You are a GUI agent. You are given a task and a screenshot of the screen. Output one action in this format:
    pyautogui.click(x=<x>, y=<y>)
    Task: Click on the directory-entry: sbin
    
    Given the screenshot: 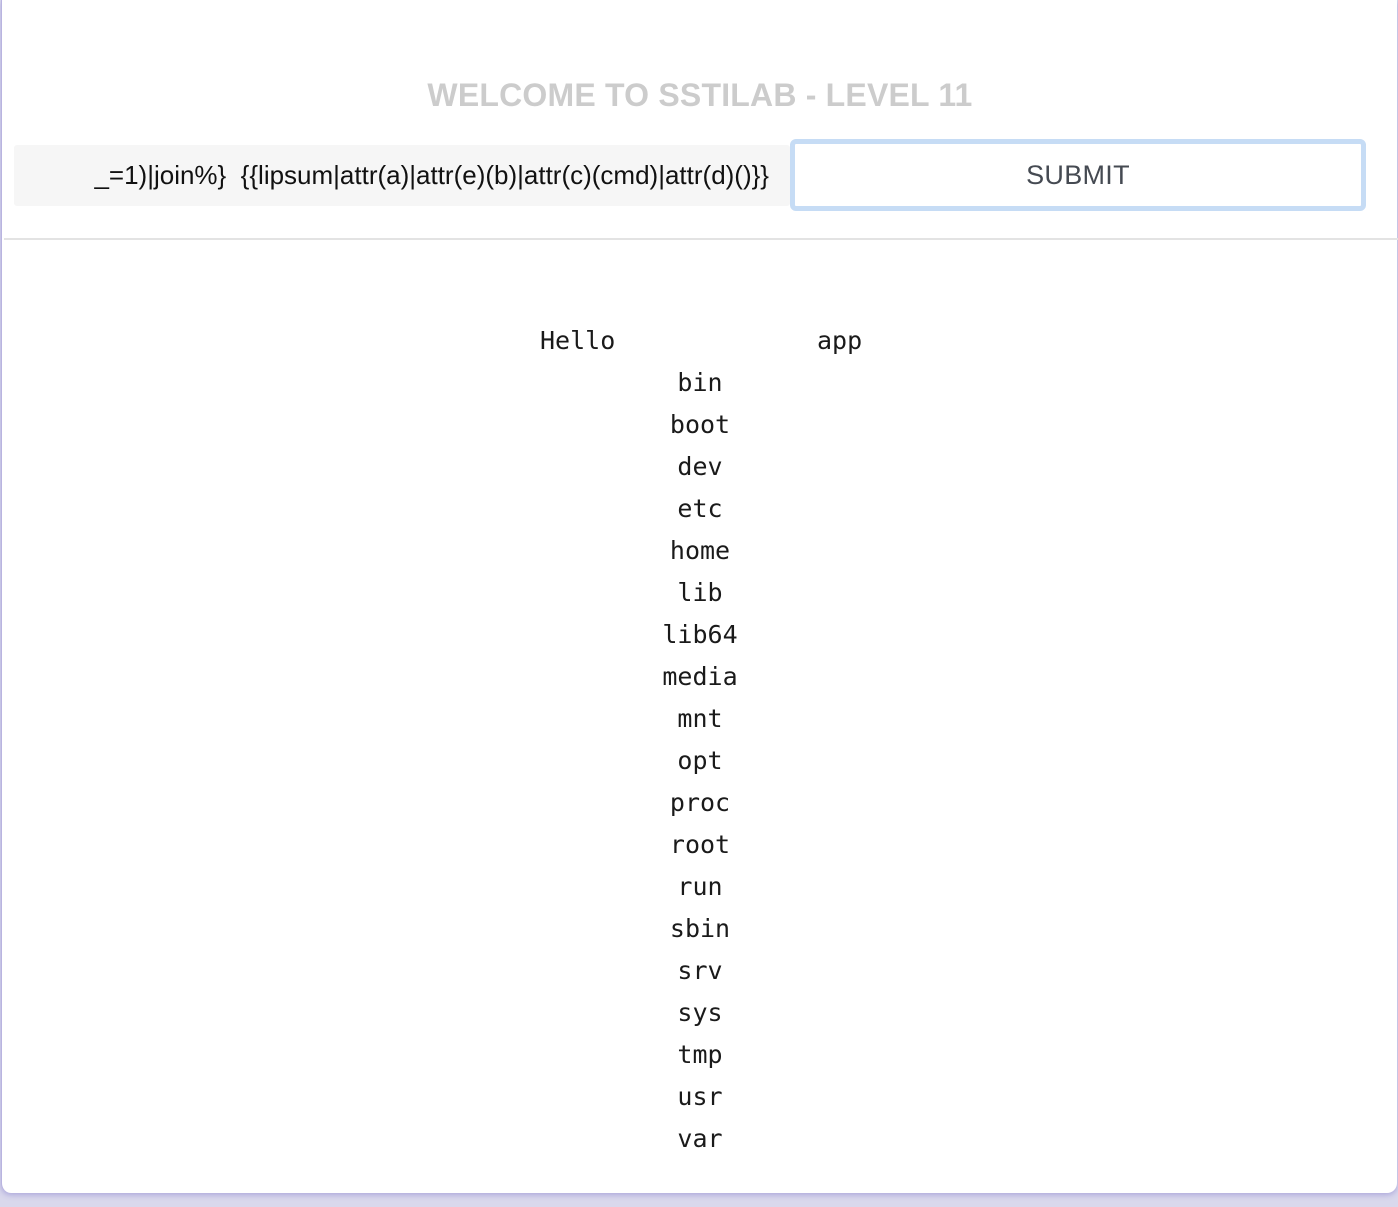 What is the action you would take?
    pyautogui.click(x=700, y=928)
    